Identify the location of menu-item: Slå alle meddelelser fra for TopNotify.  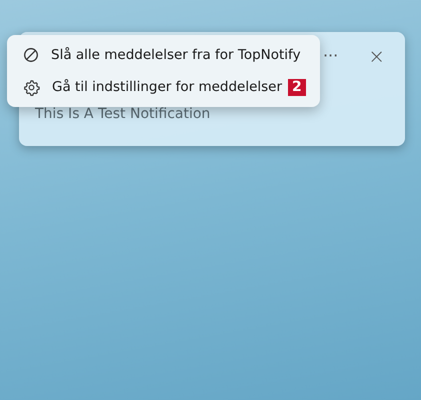
(163, 55).